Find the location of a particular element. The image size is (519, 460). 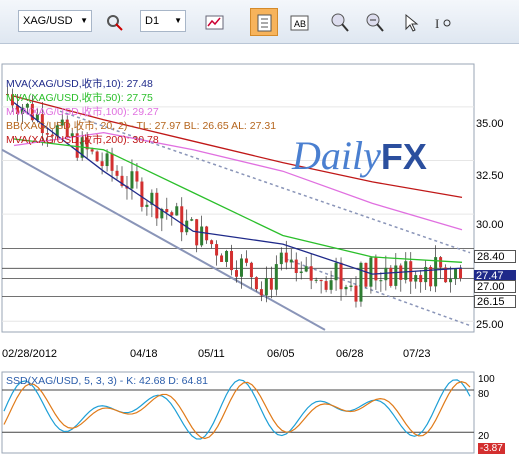

osc-current-label: -3.87 is located at coordinates (491, 448).